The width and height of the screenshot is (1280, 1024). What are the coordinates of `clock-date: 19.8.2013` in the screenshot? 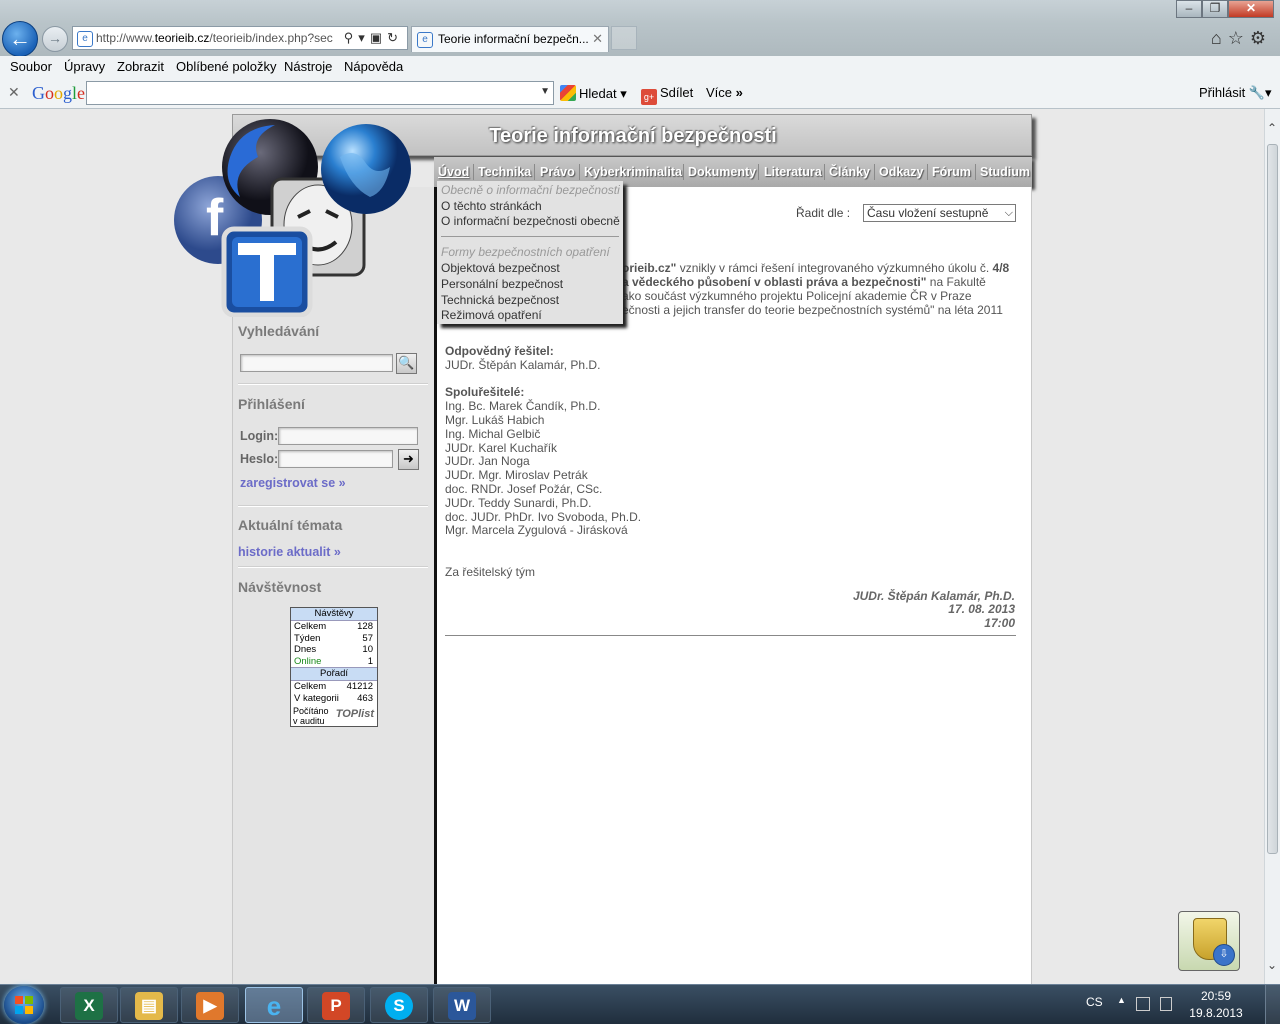 It's located at (1216, 1013).